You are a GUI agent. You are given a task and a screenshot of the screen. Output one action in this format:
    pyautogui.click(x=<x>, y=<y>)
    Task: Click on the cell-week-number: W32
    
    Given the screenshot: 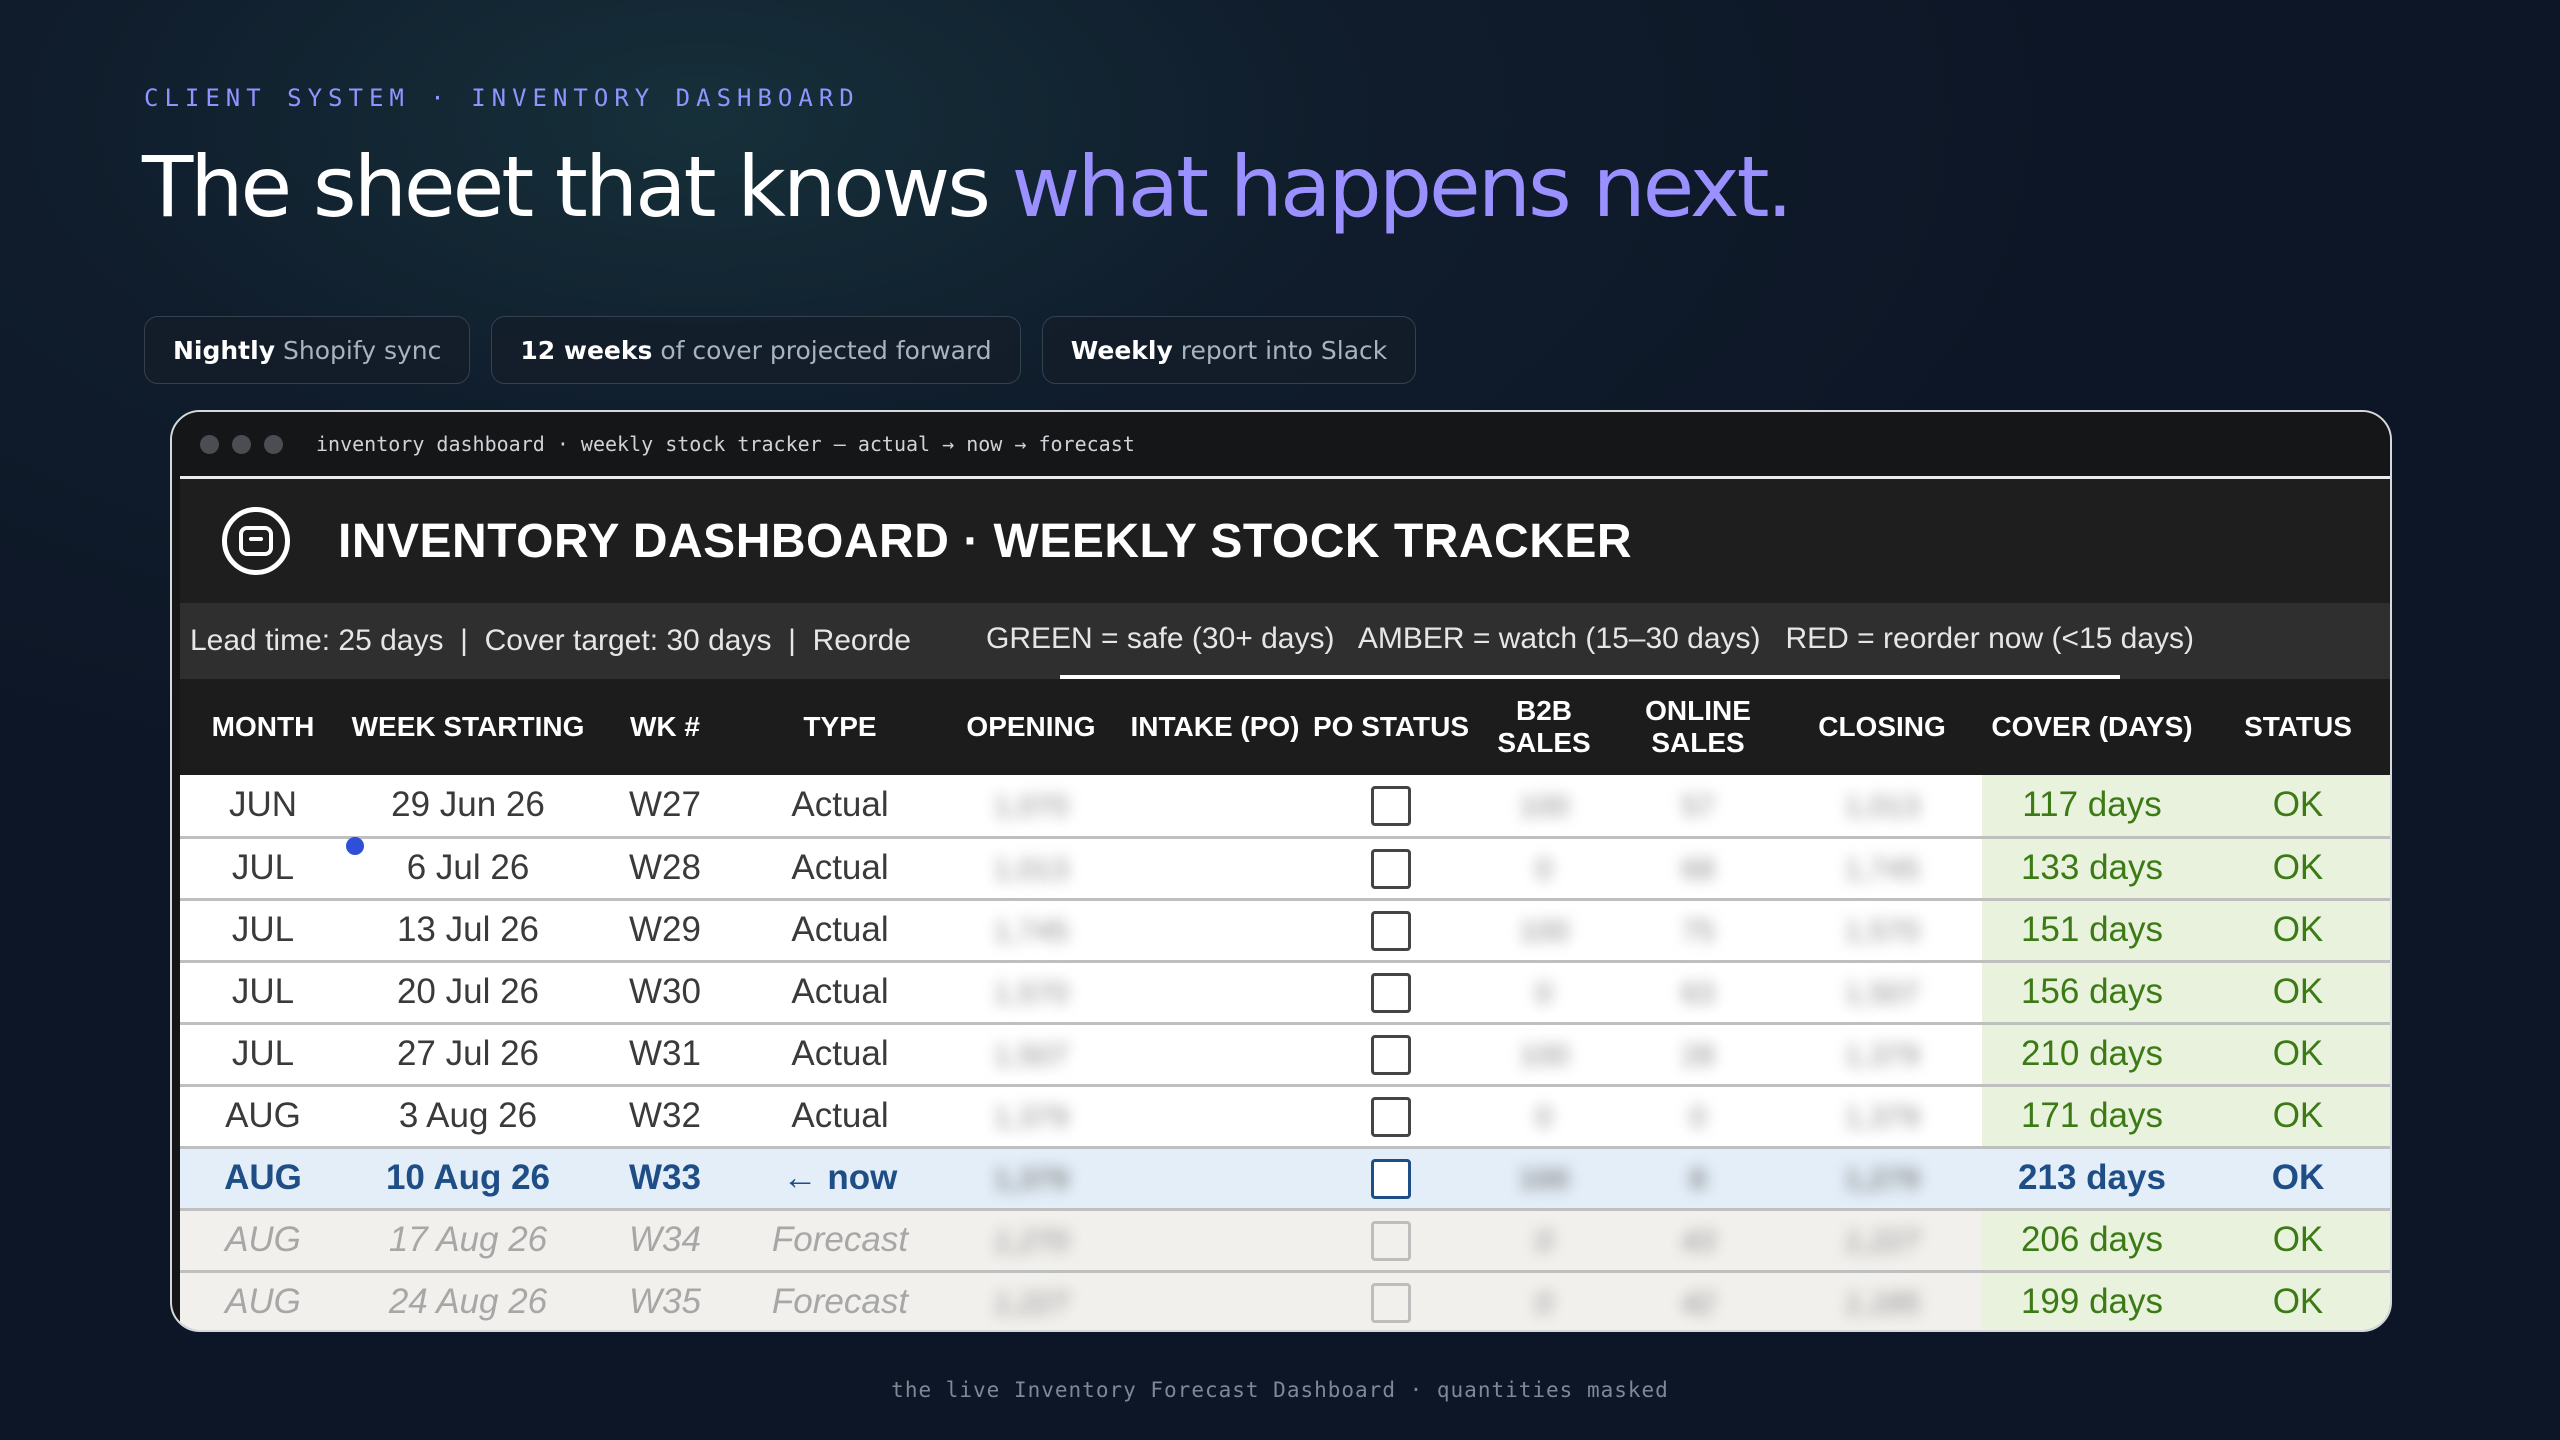 What is the action you would take?
    pyautogui.click(x=665, y=1117)
    